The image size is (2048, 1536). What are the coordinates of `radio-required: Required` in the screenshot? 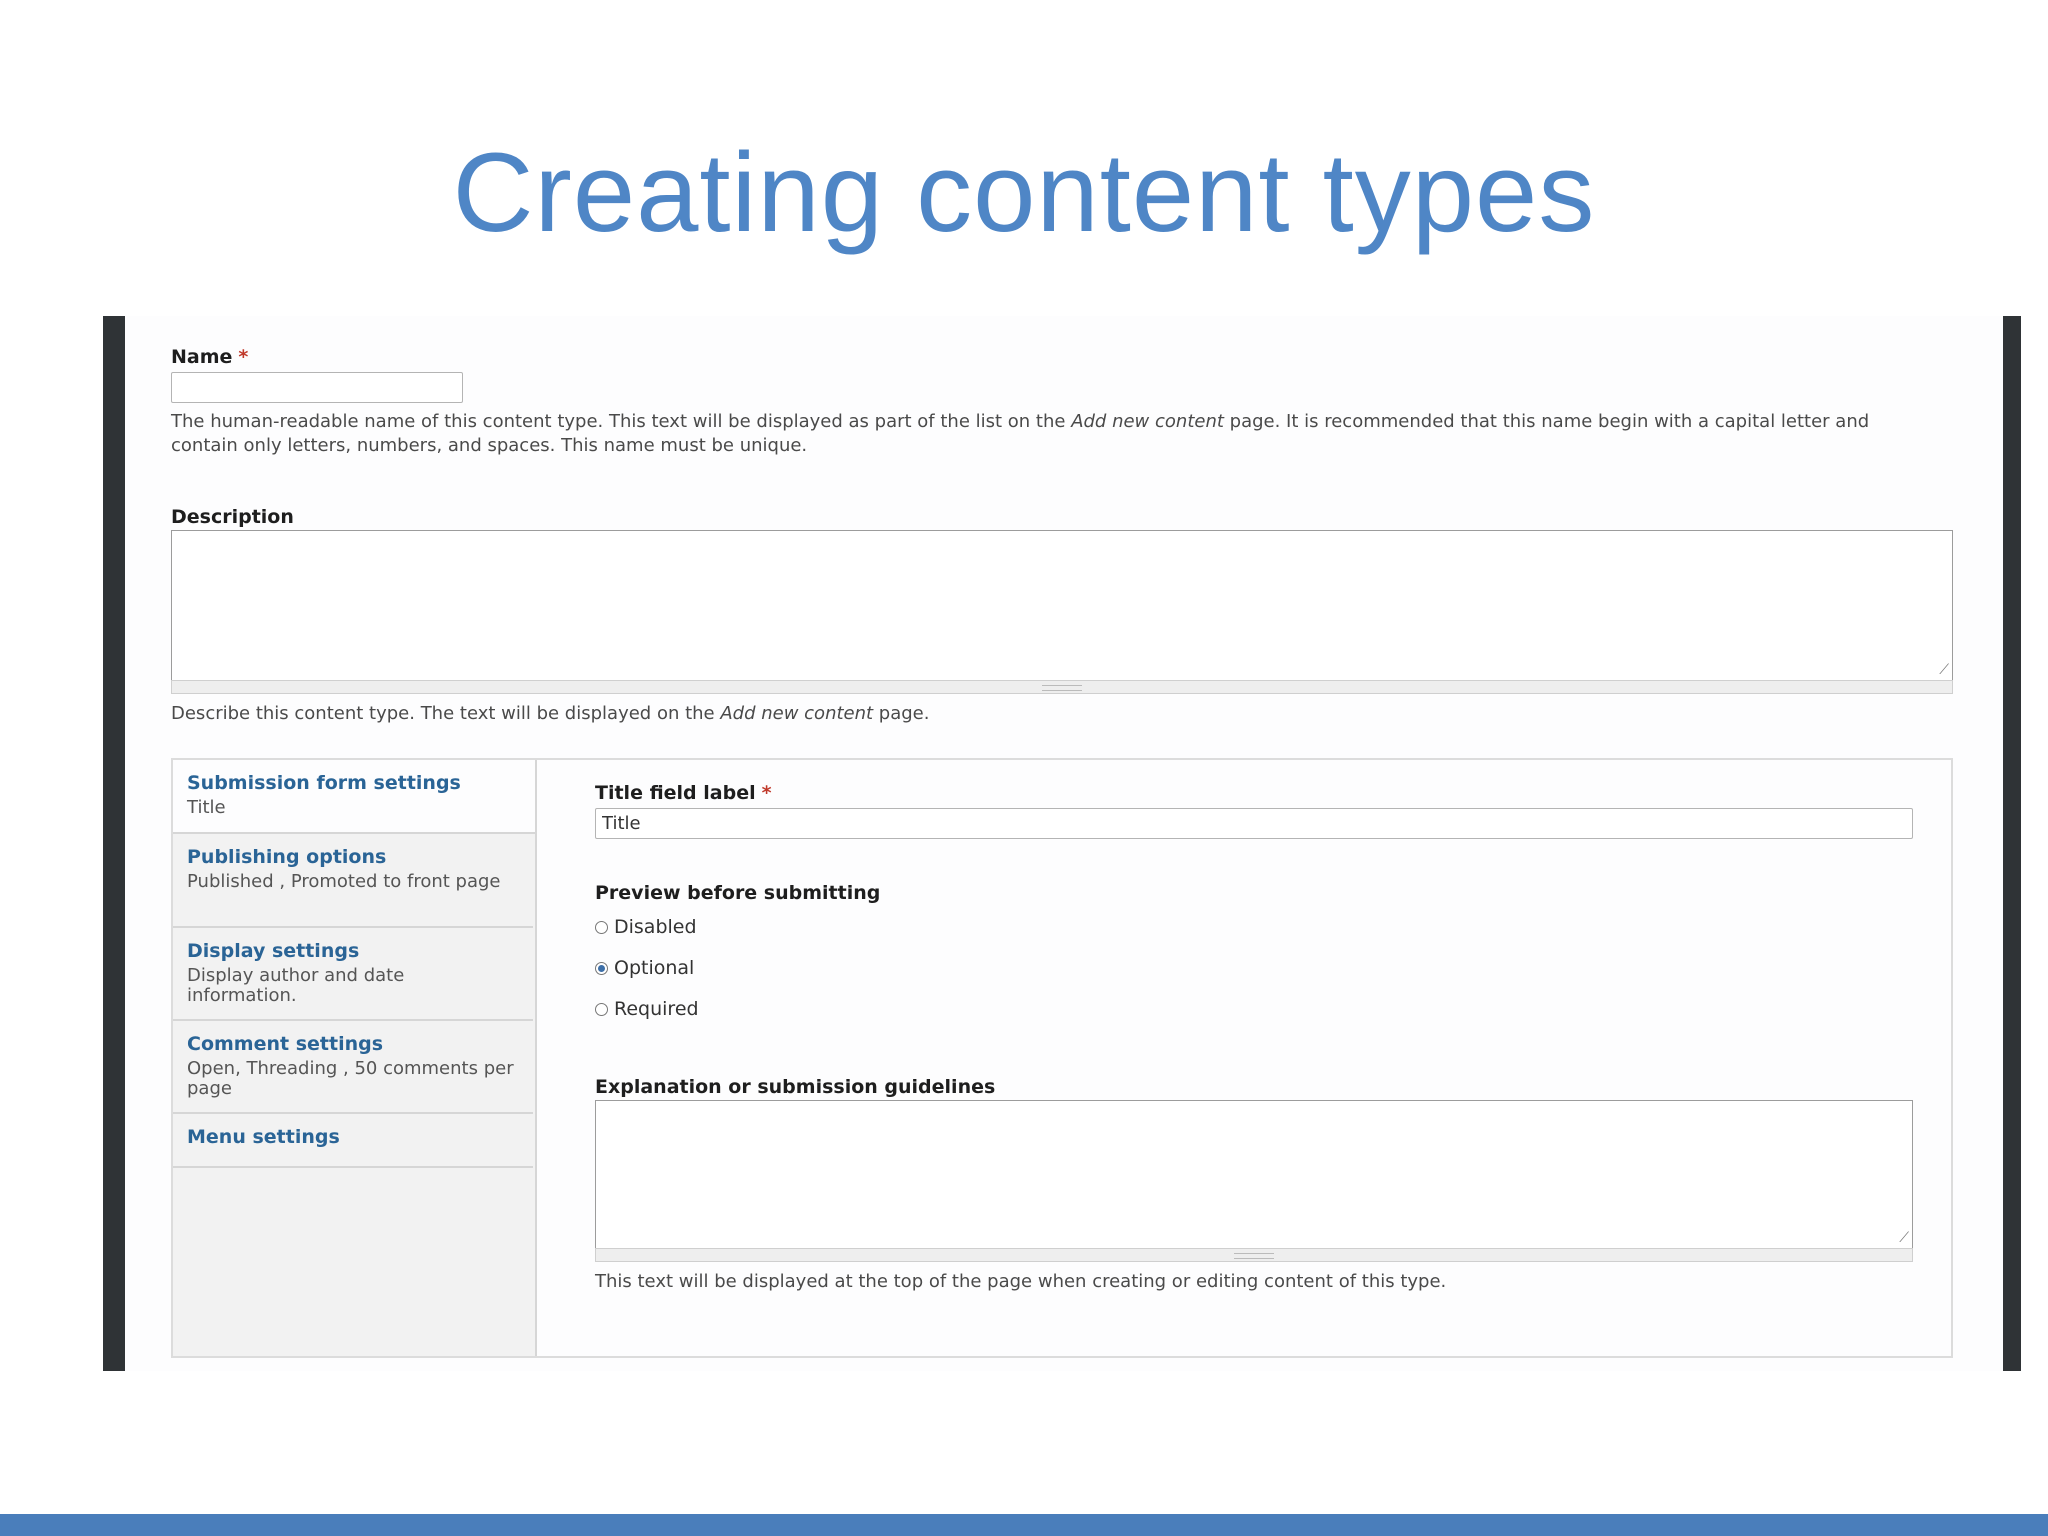 It's located at (647, 1009).